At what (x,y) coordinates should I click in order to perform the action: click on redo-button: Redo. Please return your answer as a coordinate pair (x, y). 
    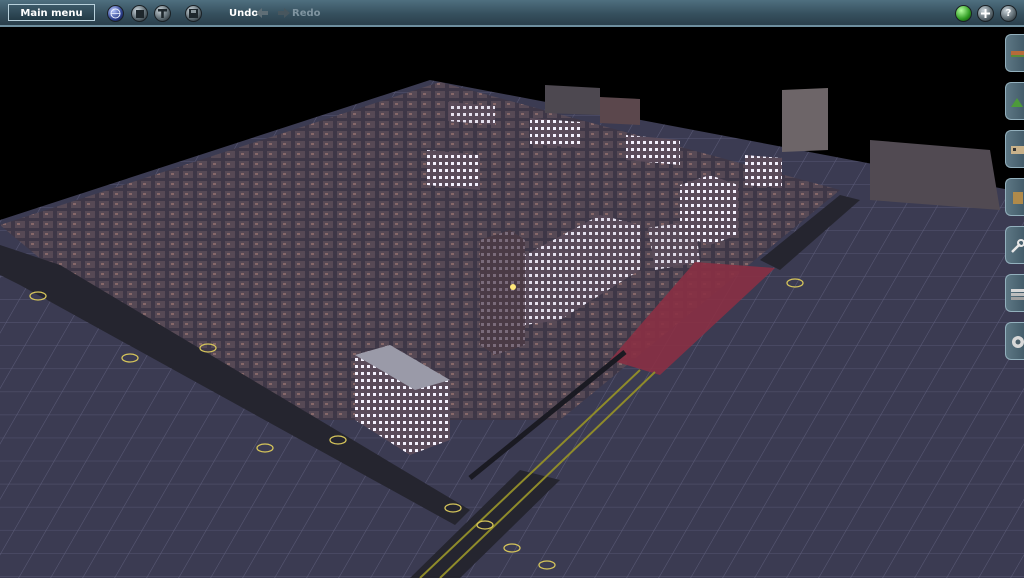
    Looking at the image, I should click on (306, 13).